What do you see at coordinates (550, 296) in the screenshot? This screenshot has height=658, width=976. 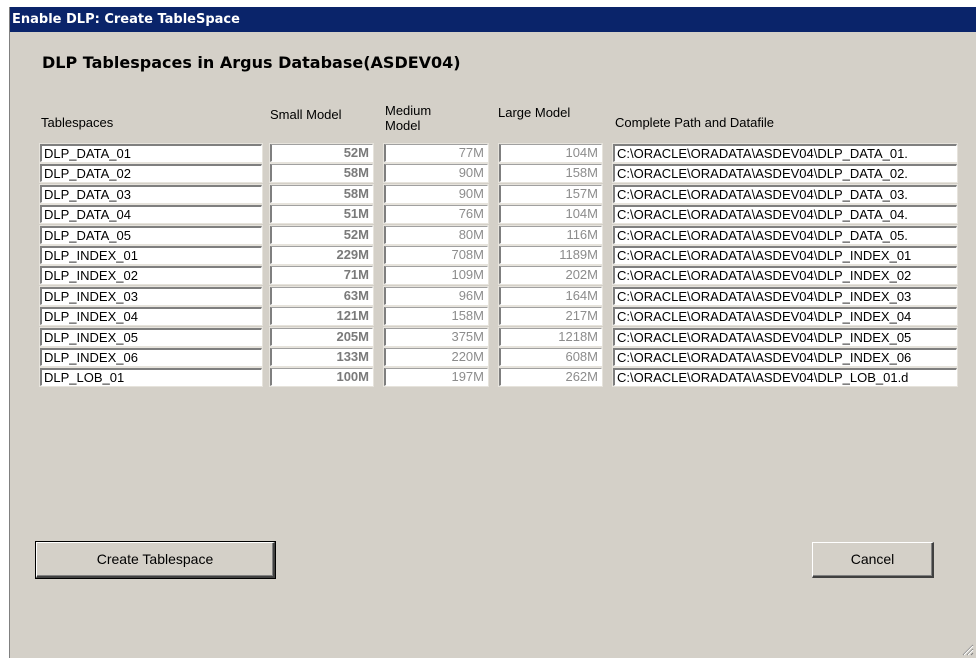 I see `large-model-field: 164M` at bounding box center [550, 296].